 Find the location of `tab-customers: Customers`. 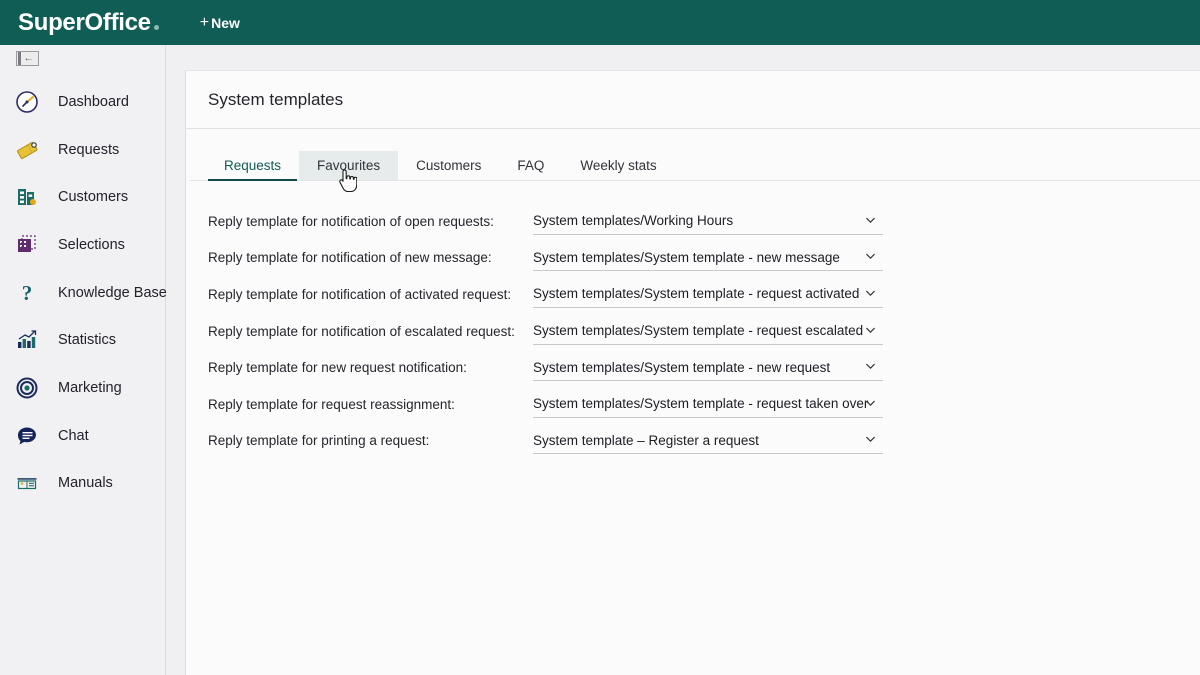

tab-customers: Customers is located at coordinates (448, 165).